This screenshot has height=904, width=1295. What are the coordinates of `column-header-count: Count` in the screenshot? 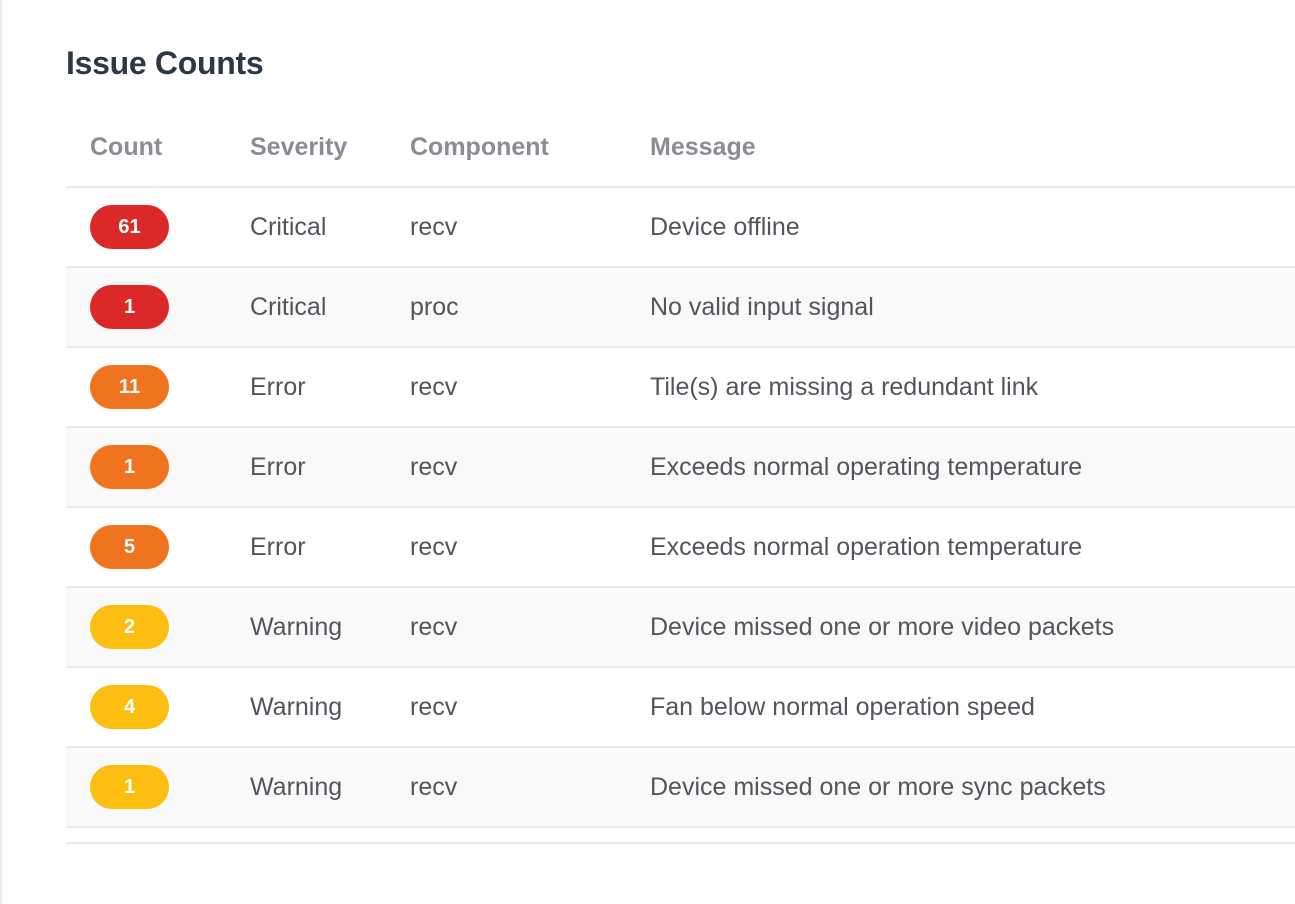 It's located at (146, 147).